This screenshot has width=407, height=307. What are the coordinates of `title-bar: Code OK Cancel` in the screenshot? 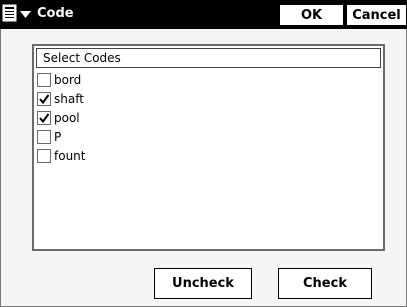 It's located at (203, 14).